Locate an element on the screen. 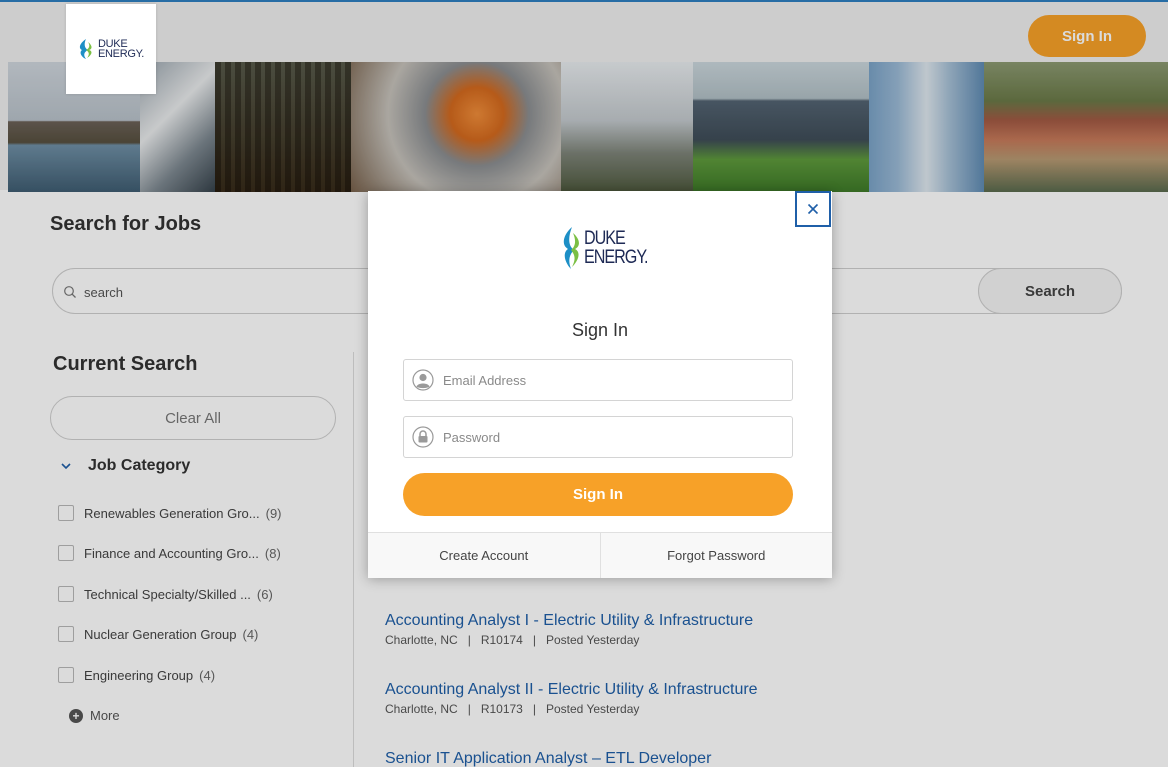 This screenshot has width=1168, height=768. user-icon is located at coordinates (423, 380).